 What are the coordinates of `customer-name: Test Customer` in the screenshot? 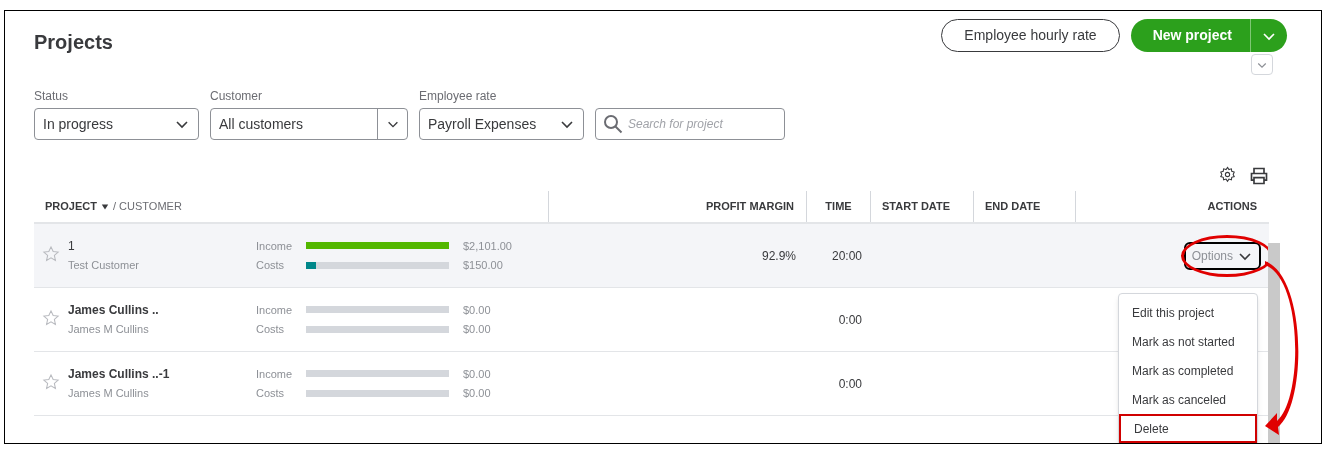 It's located at (104, 266).